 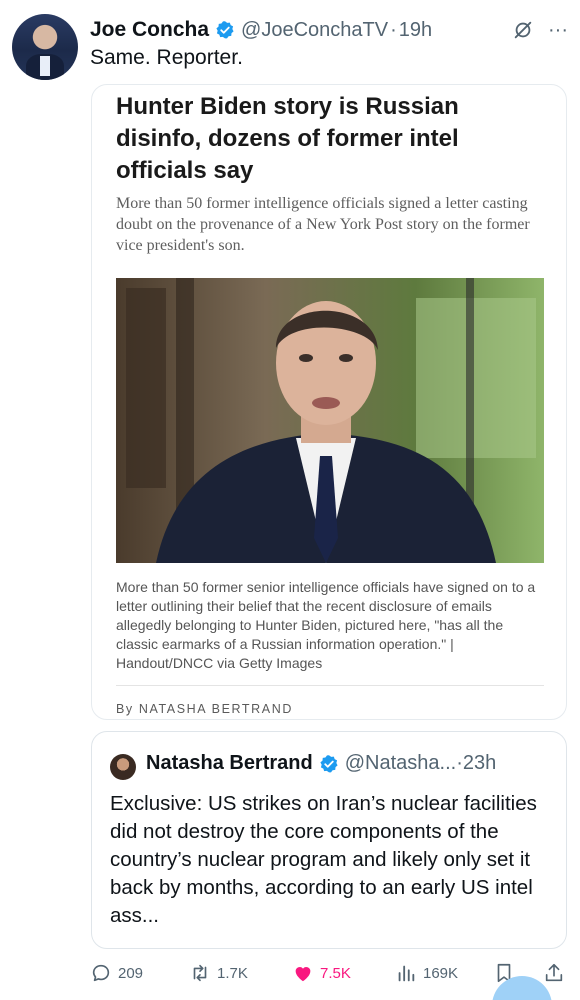 I want to click on share-button, so click(x=554, y=973).